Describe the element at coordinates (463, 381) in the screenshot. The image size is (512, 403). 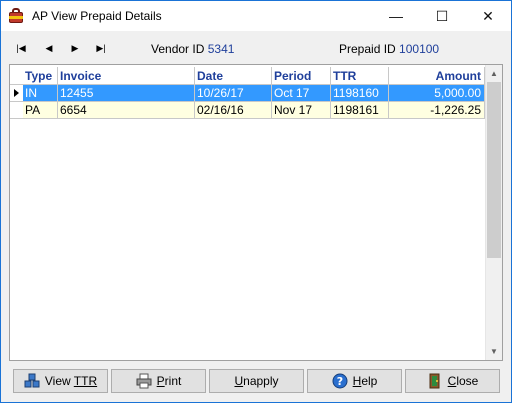
I see `close-label: Close` at that location.